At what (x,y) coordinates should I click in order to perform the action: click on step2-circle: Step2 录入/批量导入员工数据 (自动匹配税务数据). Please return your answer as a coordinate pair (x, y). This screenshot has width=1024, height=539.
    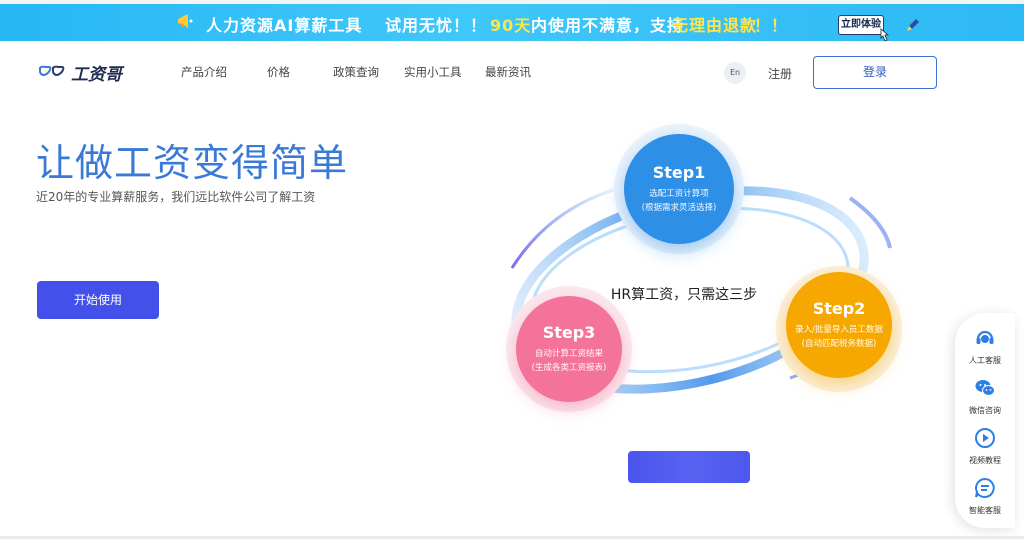
    Looking at the image, I should click on (839, 325).